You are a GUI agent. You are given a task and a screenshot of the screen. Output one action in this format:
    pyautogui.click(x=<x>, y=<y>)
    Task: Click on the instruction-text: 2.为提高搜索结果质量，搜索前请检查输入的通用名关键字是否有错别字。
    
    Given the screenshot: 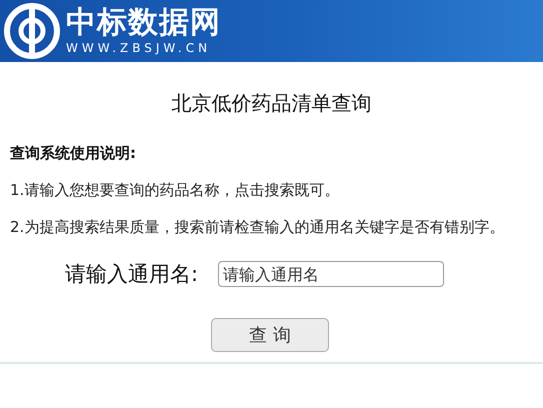 What is the action you would take?
    pyautogui.click(x=258, y=227)
    